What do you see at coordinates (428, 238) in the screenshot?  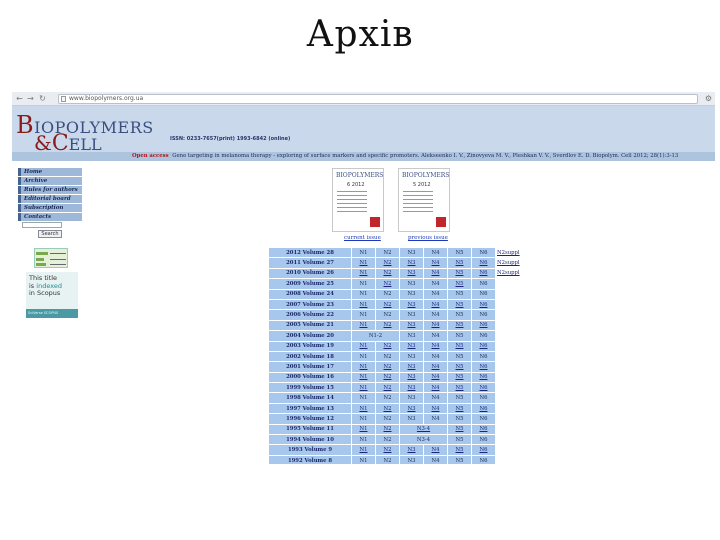 I see `previous-issue-link: previous issue` at bounding box center [428, 238].